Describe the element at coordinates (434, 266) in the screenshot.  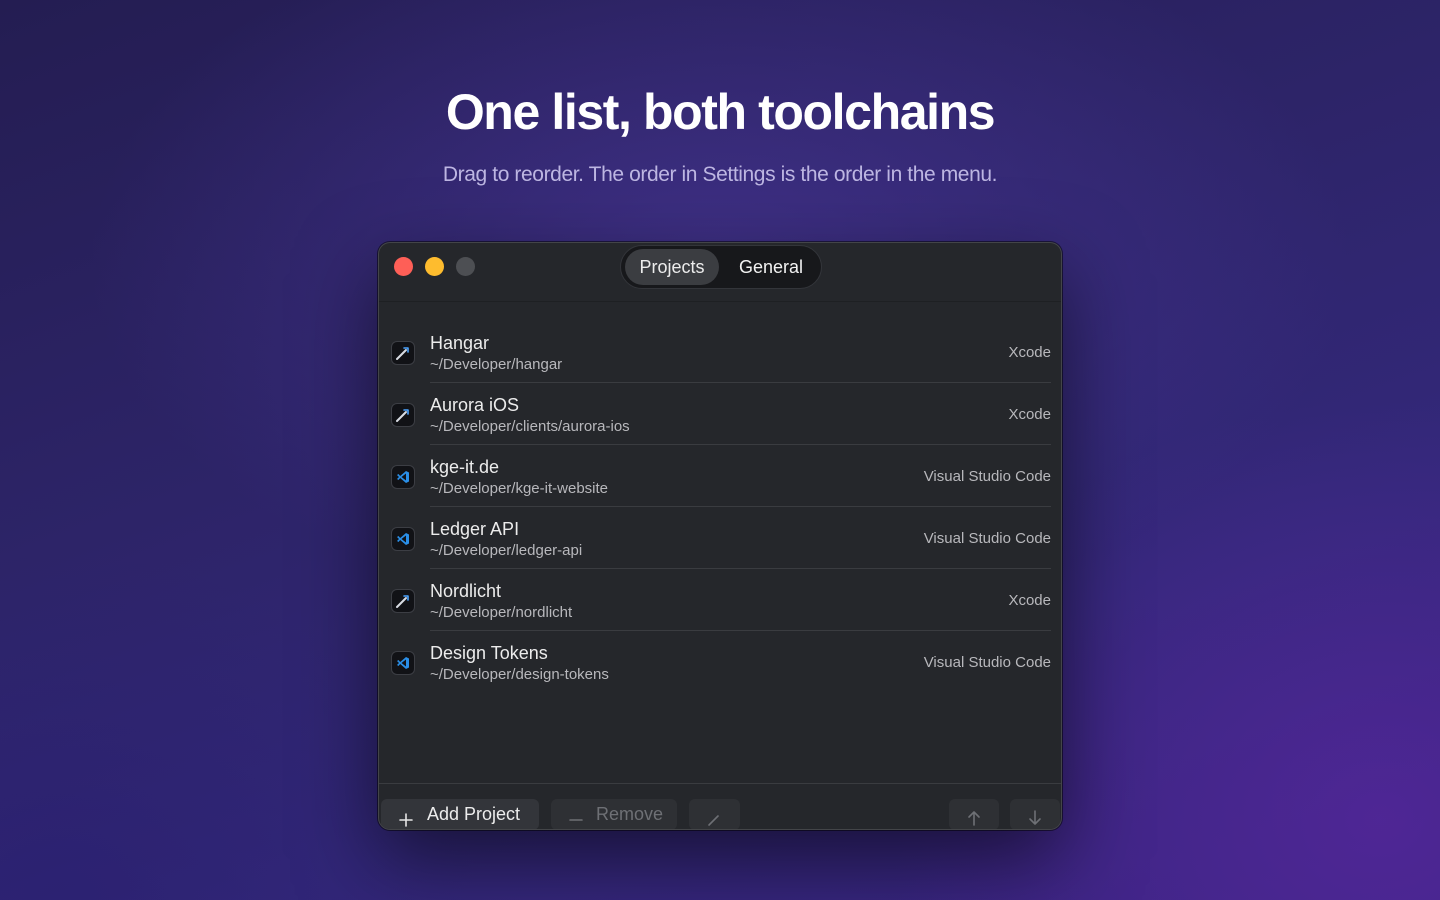
I see `minimize-window-button` at that location.